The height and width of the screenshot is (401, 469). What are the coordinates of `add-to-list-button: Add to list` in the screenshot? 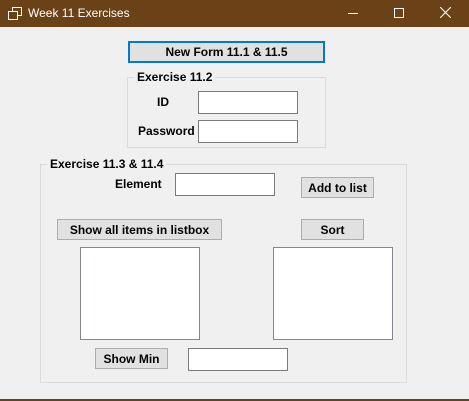 It's located at (337, 187).